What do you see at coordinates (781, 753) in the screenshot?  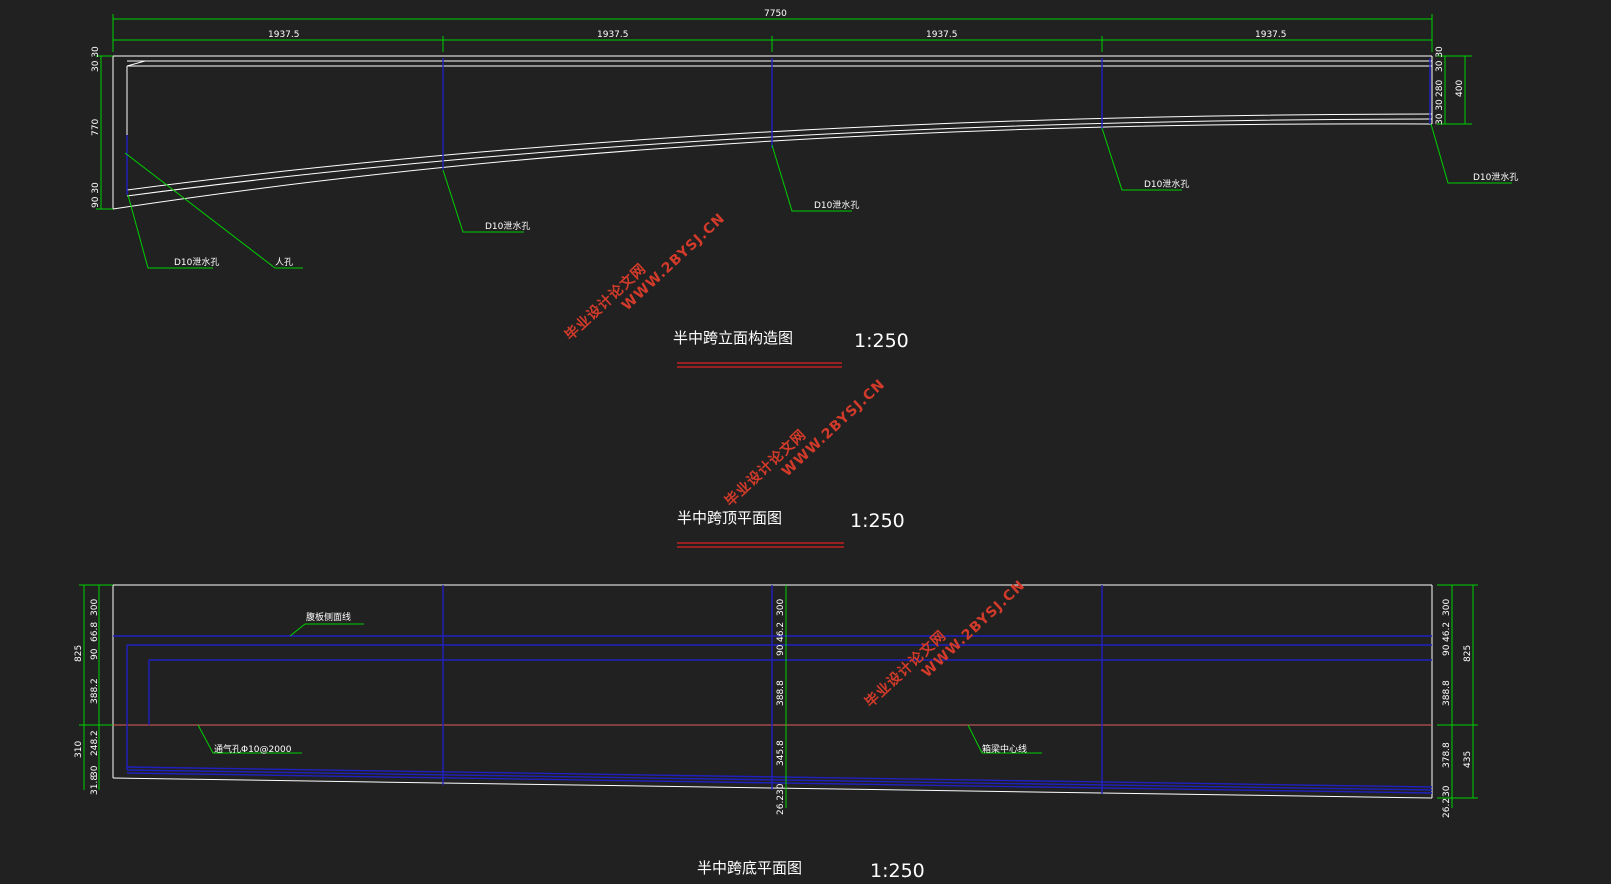 I see `bp-mid-dim-5: 345.8` at bounding box center [781, 753].